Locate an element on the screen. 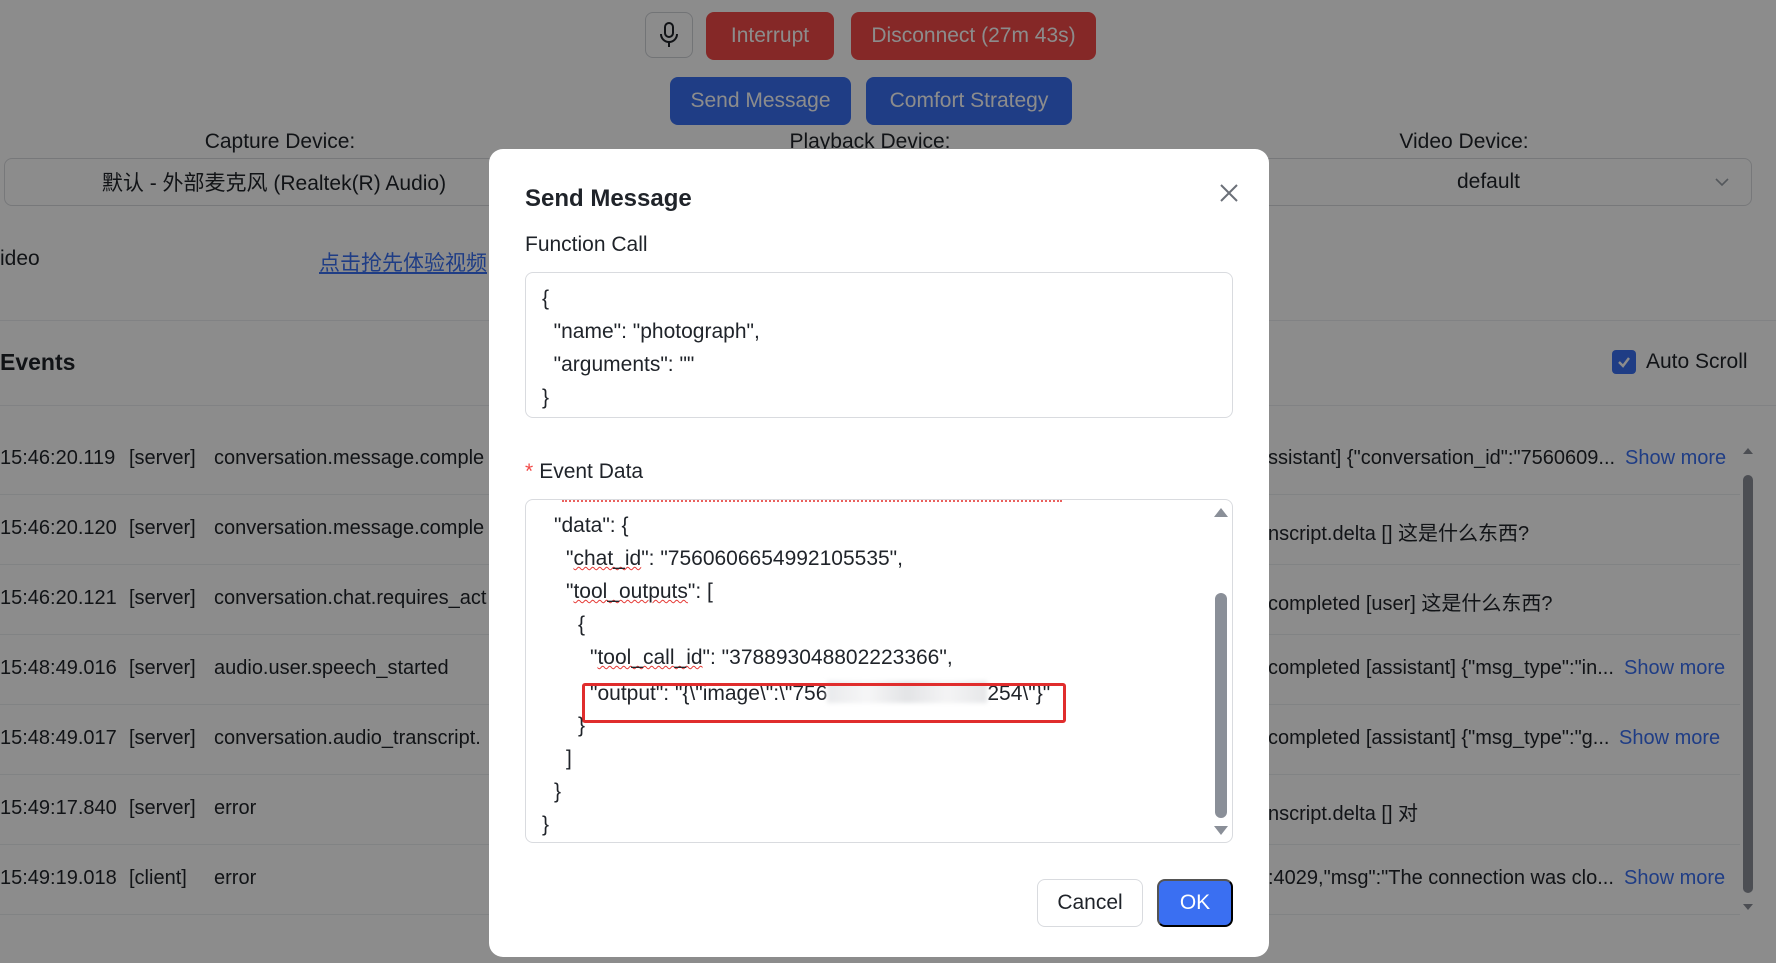 This screenshot has width=1776, height=963. cancel-button: Cancel is located at coordinates (1090, 903).